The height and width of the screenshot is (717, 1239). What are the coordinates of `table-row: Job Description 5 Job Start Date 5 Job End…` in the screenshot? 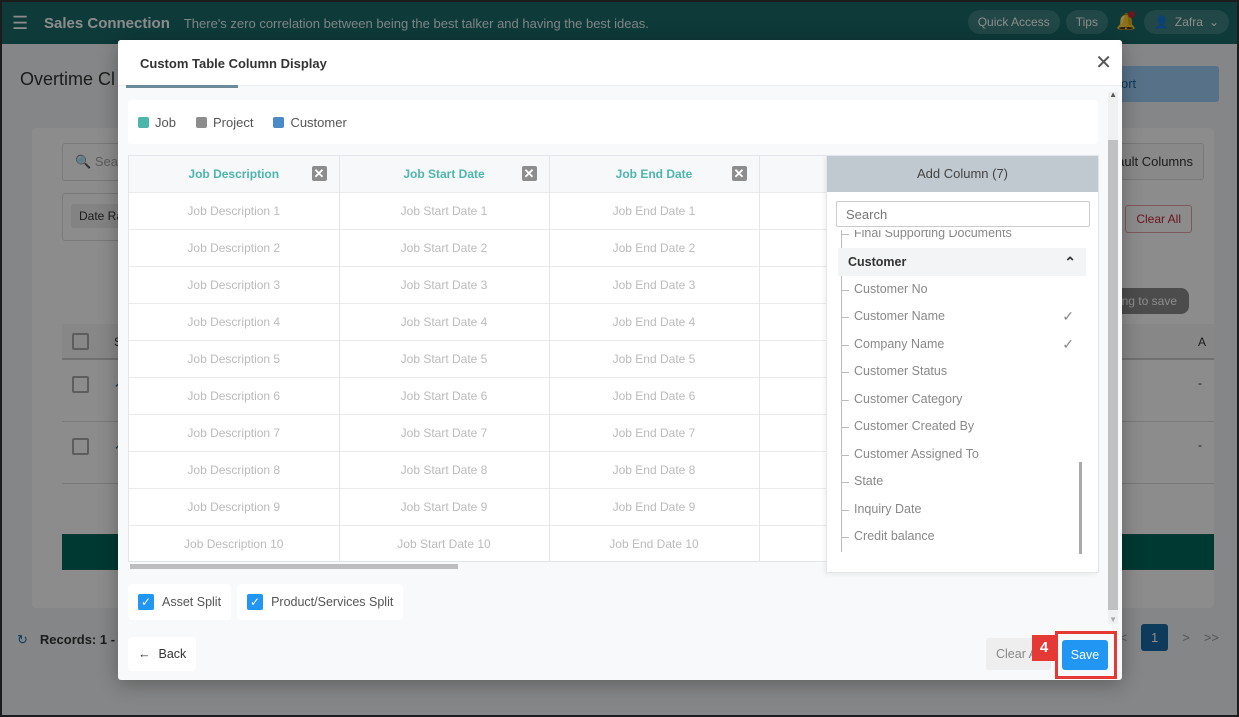 It's located at (478, 358).